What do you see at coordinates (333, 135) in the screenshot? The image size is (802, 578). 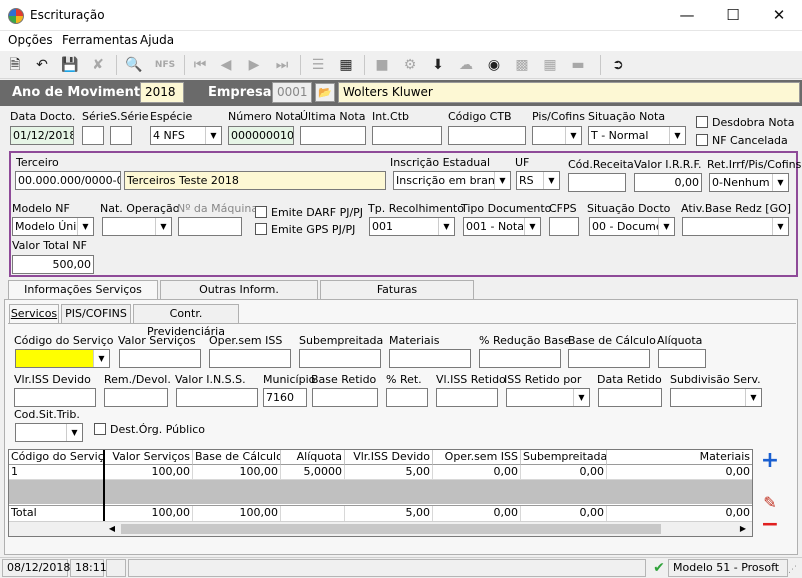 I see `ultima-input` at bounding box center [333, 135].